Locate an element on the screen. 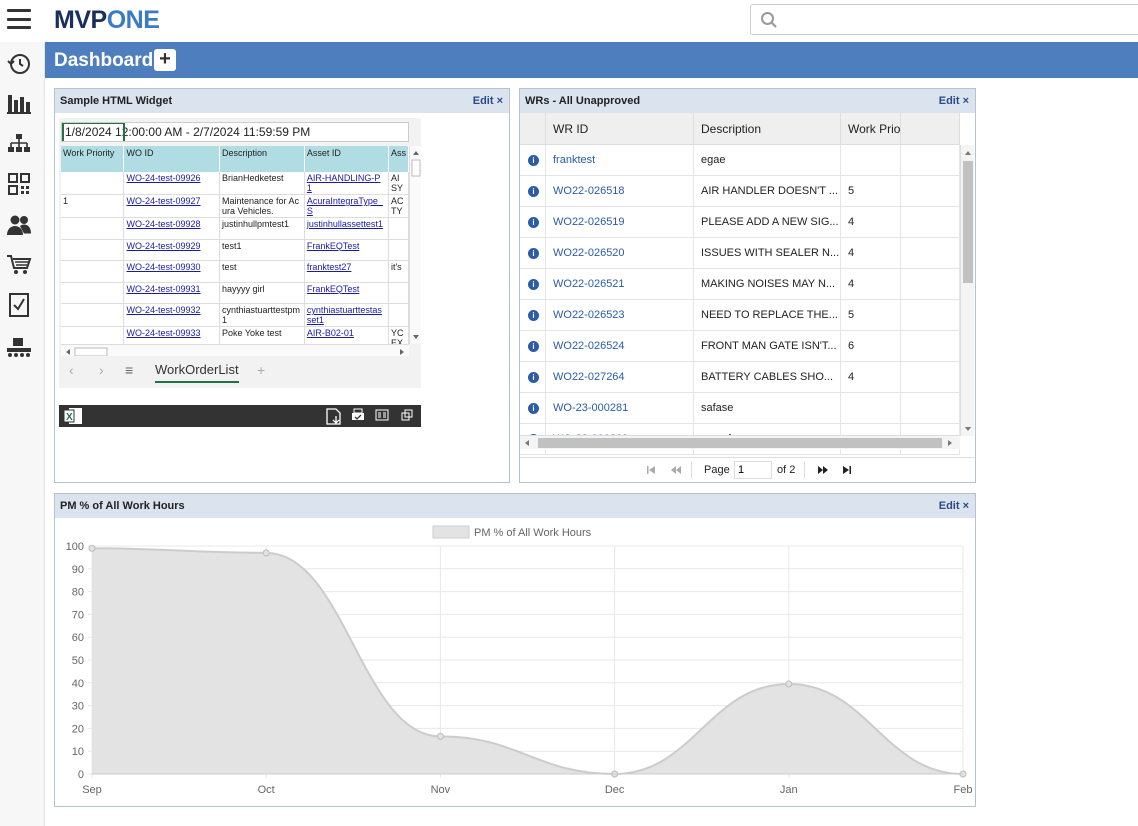 The height and width of the screenshot is (826, 1138). wr-id-link-text: WO22-026524 is located at coordinates (589, 346).